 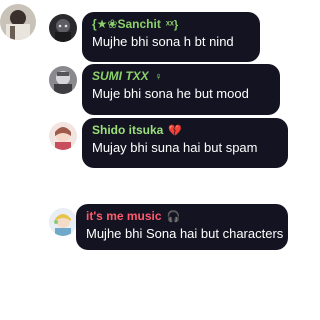 I want to click on username-4: it's me music 🎧, so click(x=182, y=217).